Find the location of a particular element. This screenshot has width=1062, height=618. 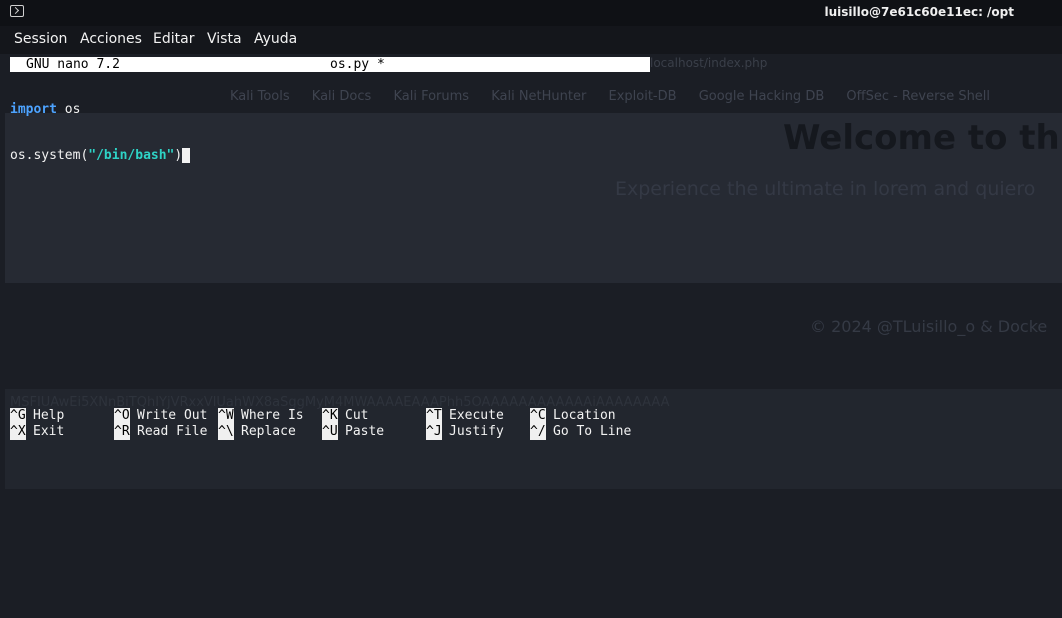

menu-bar: Session Acciones Editar Vista Ayuda is located at coordinates (531, 40).